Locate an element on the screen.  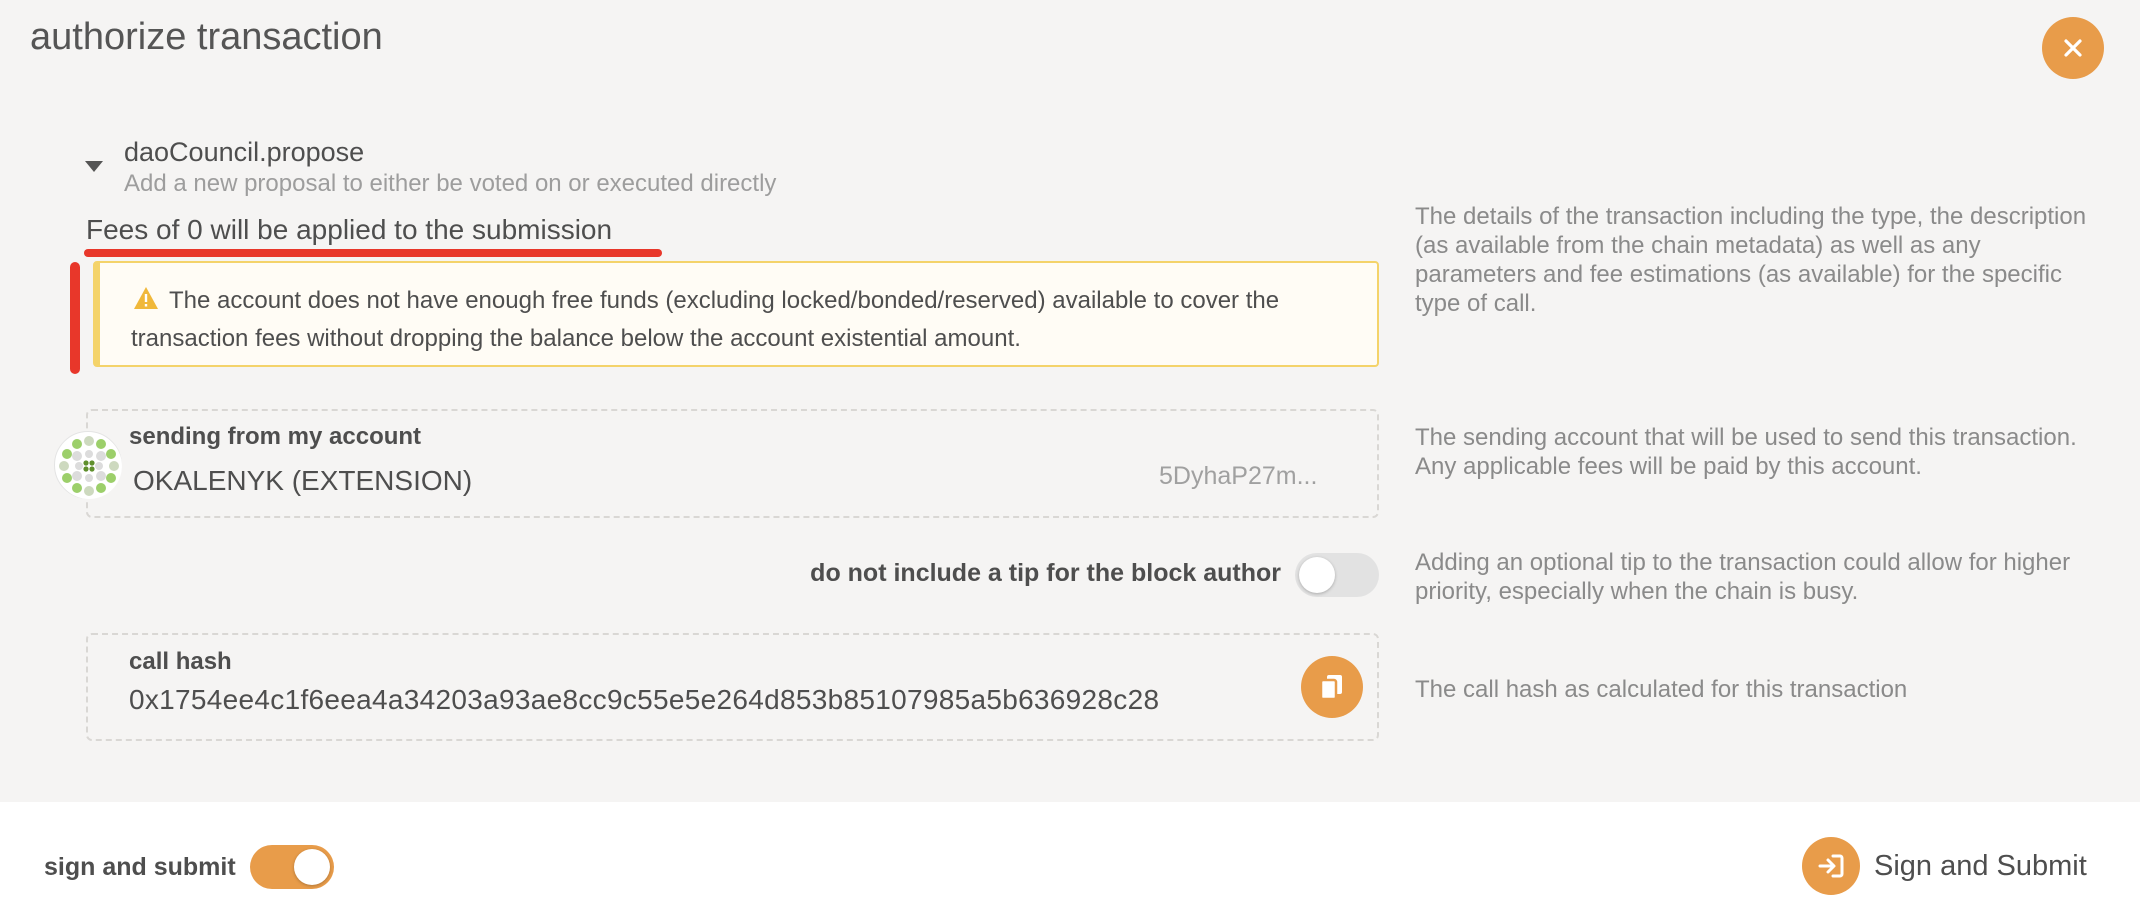
account-name: OKALENYK (EXTENSION) is located at coordinates (303, 480).